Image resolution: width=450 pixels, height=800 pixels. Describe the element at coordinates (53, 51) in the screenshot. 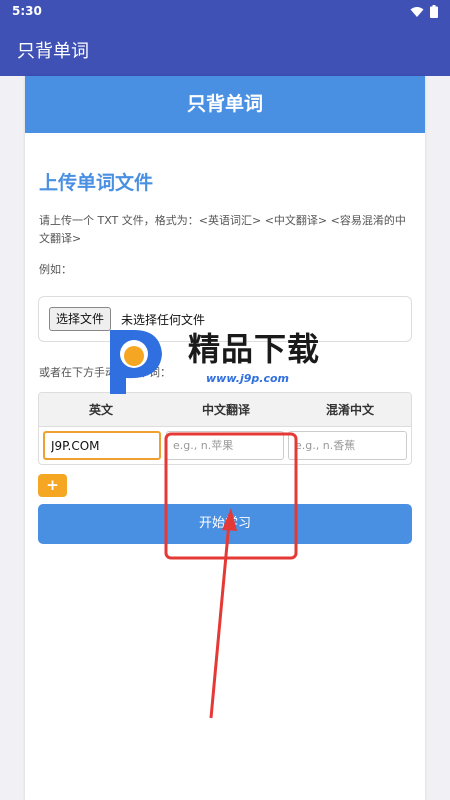

I see `app-title: 只背单词` at that location.